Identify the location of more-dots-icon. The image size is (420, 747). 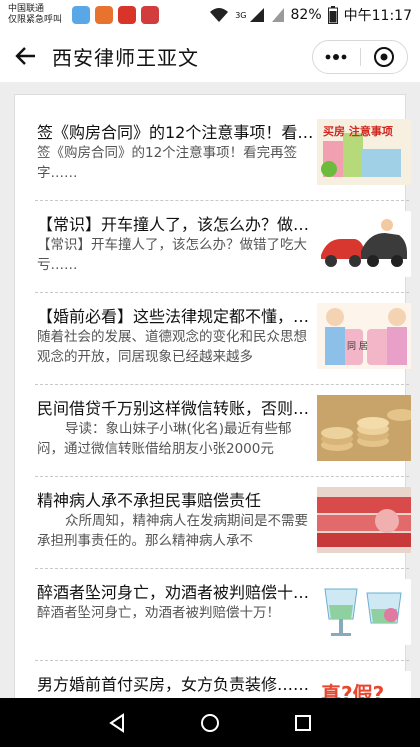
(336, 57).